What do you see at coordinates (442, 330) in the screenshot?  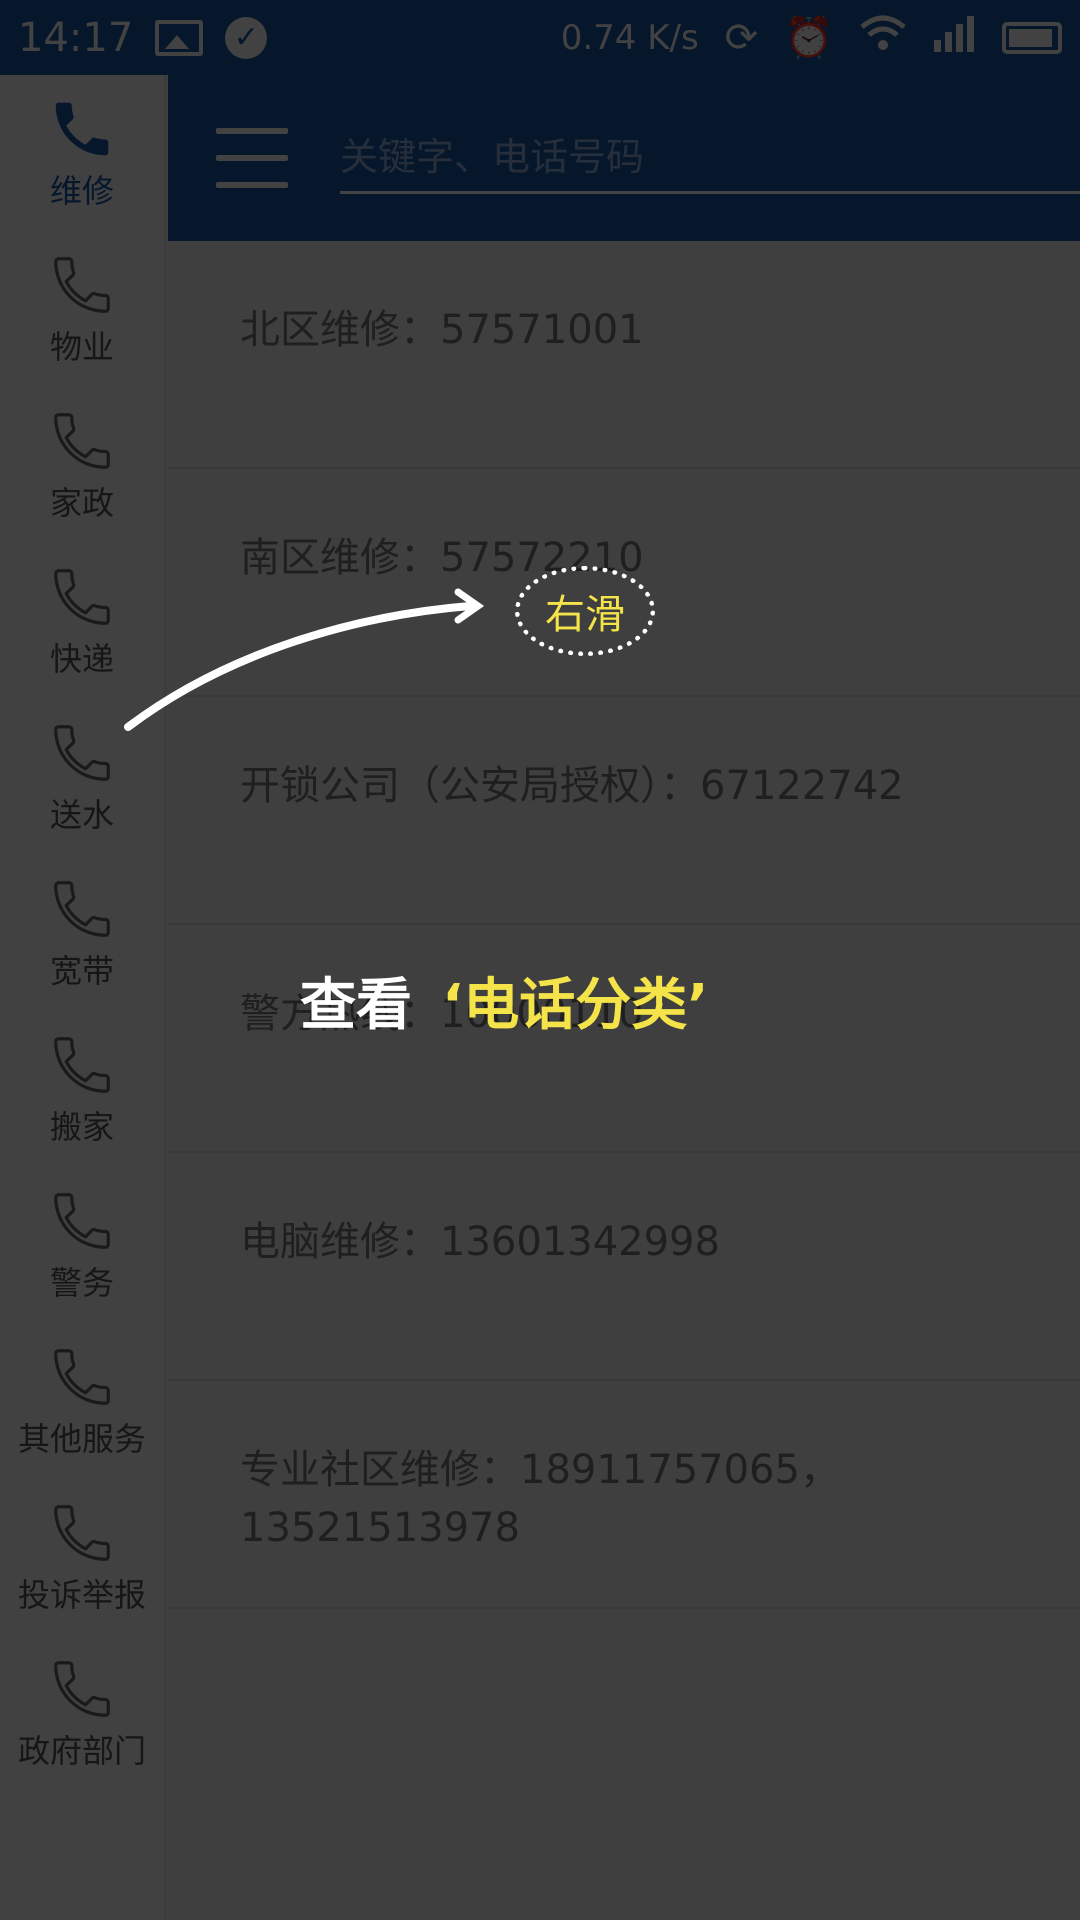 I see `contact-text: 北区维修：57571001` at bounding box center [442, 330].